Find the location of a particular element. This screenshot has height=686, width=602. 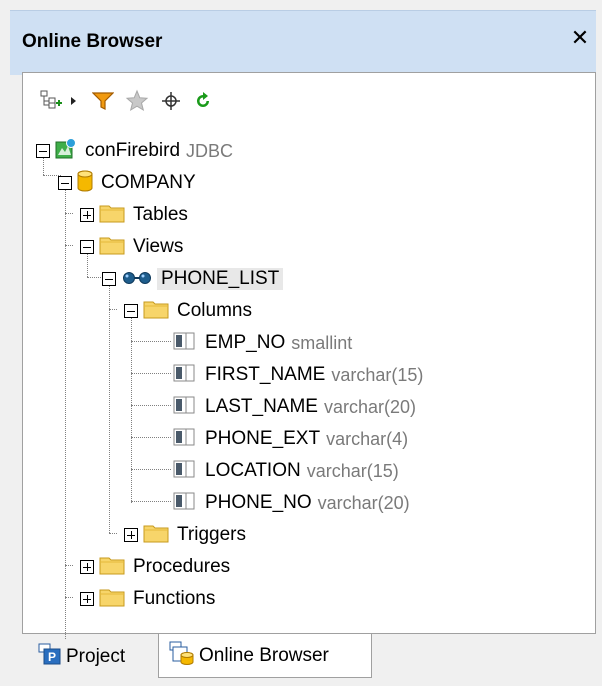

view-label: PHONE_LIST is located at coordinates (220, 279).